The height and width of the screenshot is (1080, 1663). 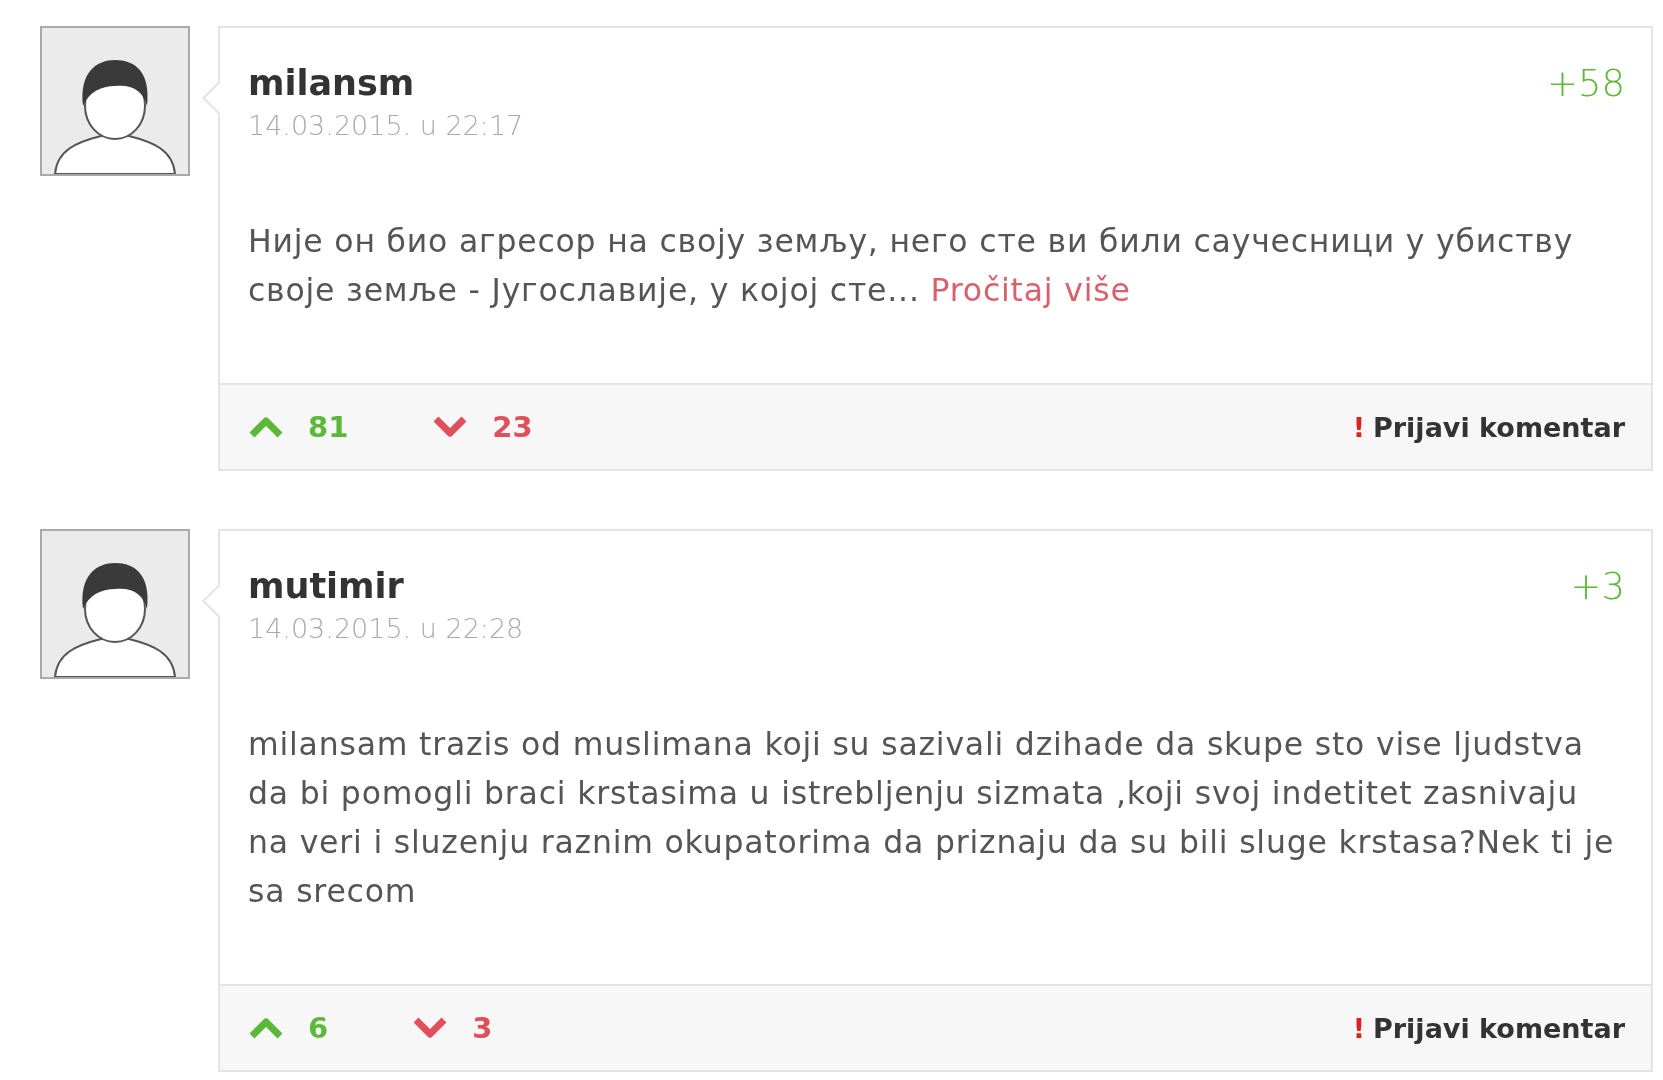 What do you see at coordinates (1597, 586) in the screenshot?
I see `comment-score: +3` at bounding box center [1597, 586].